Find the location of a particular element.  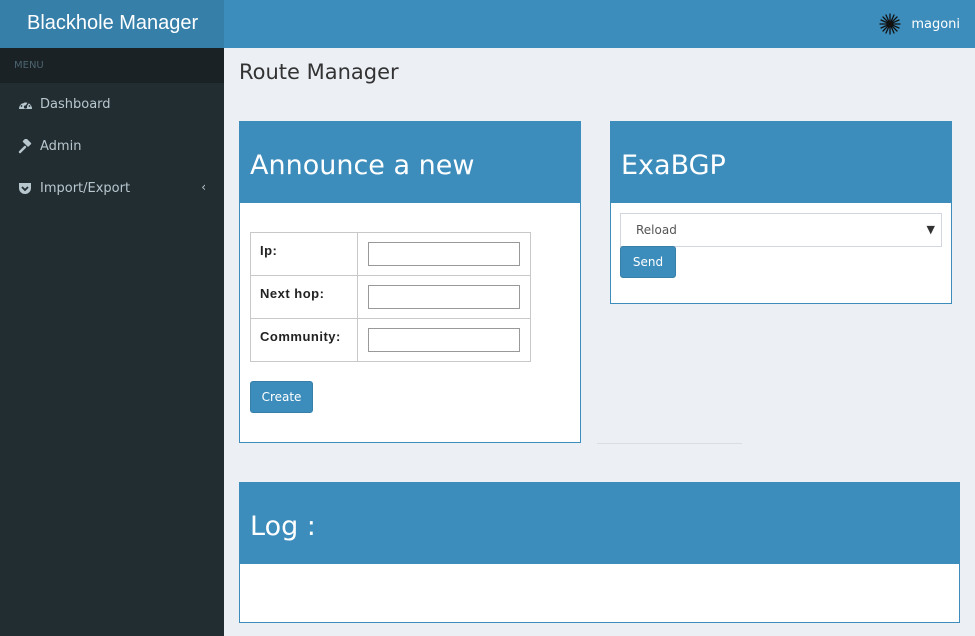

sidebar-item-import-export: Import/Export ‹ is located at coordinates (112, 188).